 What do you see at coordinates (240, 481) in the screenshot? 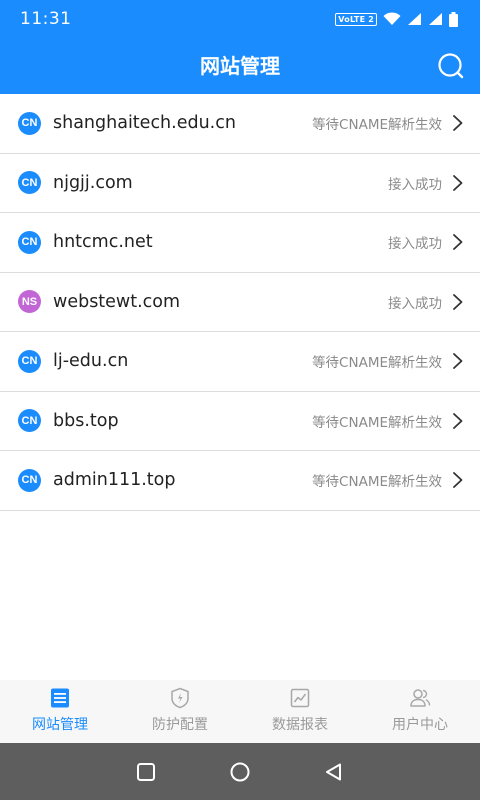
I see `site-row-admin111: CN admin111.top 等待CNAME解析生效` at bounding box center [240, 481].